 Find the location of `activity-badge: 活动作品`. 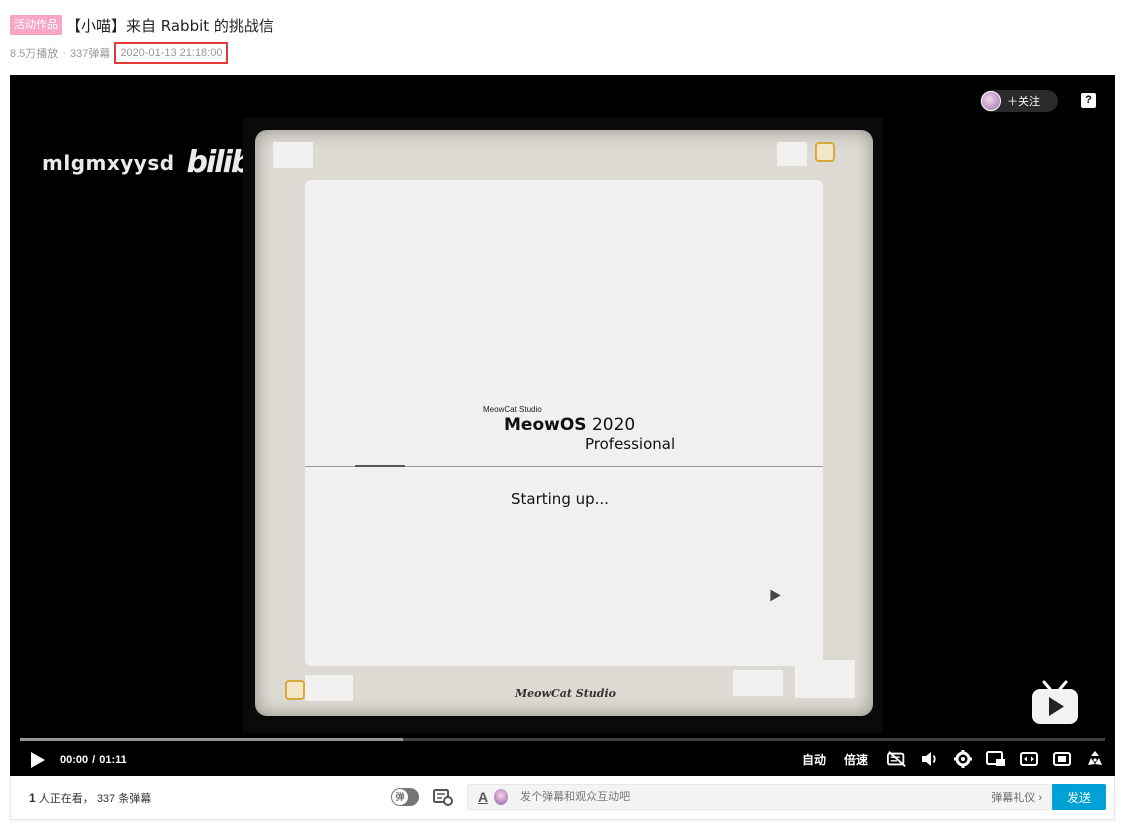

activity-badge: 活动作品 is located at coordinates (36, 25).